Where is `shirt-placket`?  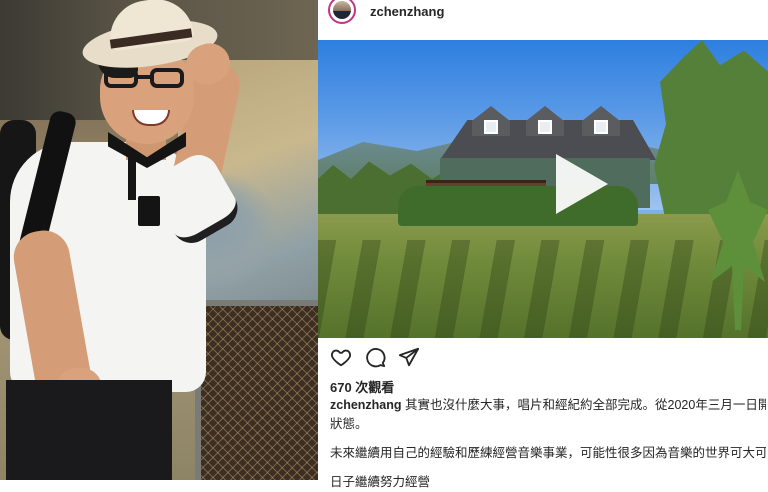
shirt-placket is located at coordinates (132, 175).